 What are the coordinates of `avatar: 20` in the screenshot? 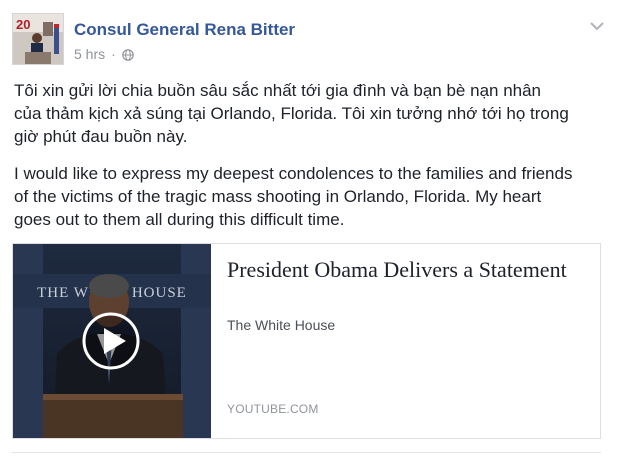 It's located at (38, 39).